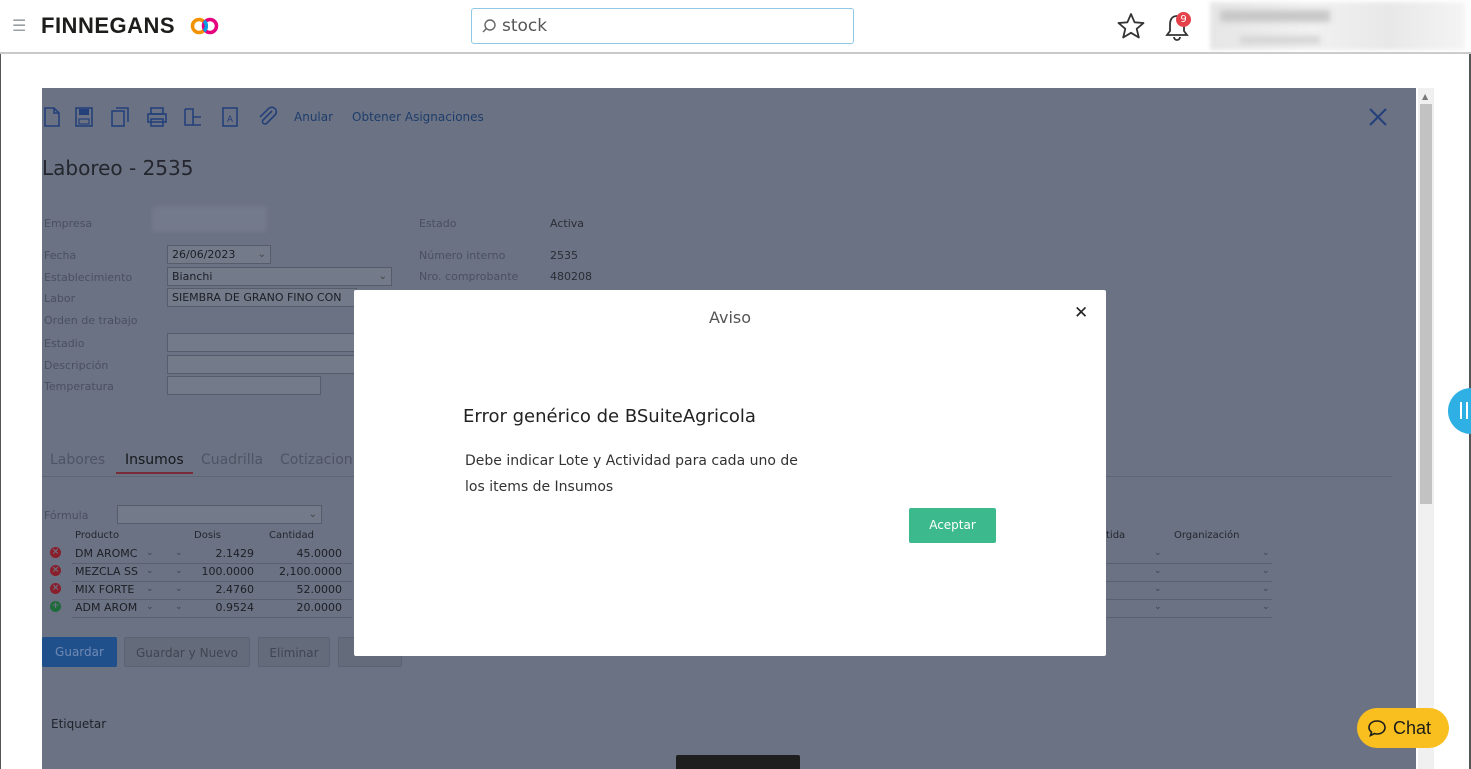  Describe the element at coordinates (262, 342) in the screenshot. I see `estadio-field` at that location.